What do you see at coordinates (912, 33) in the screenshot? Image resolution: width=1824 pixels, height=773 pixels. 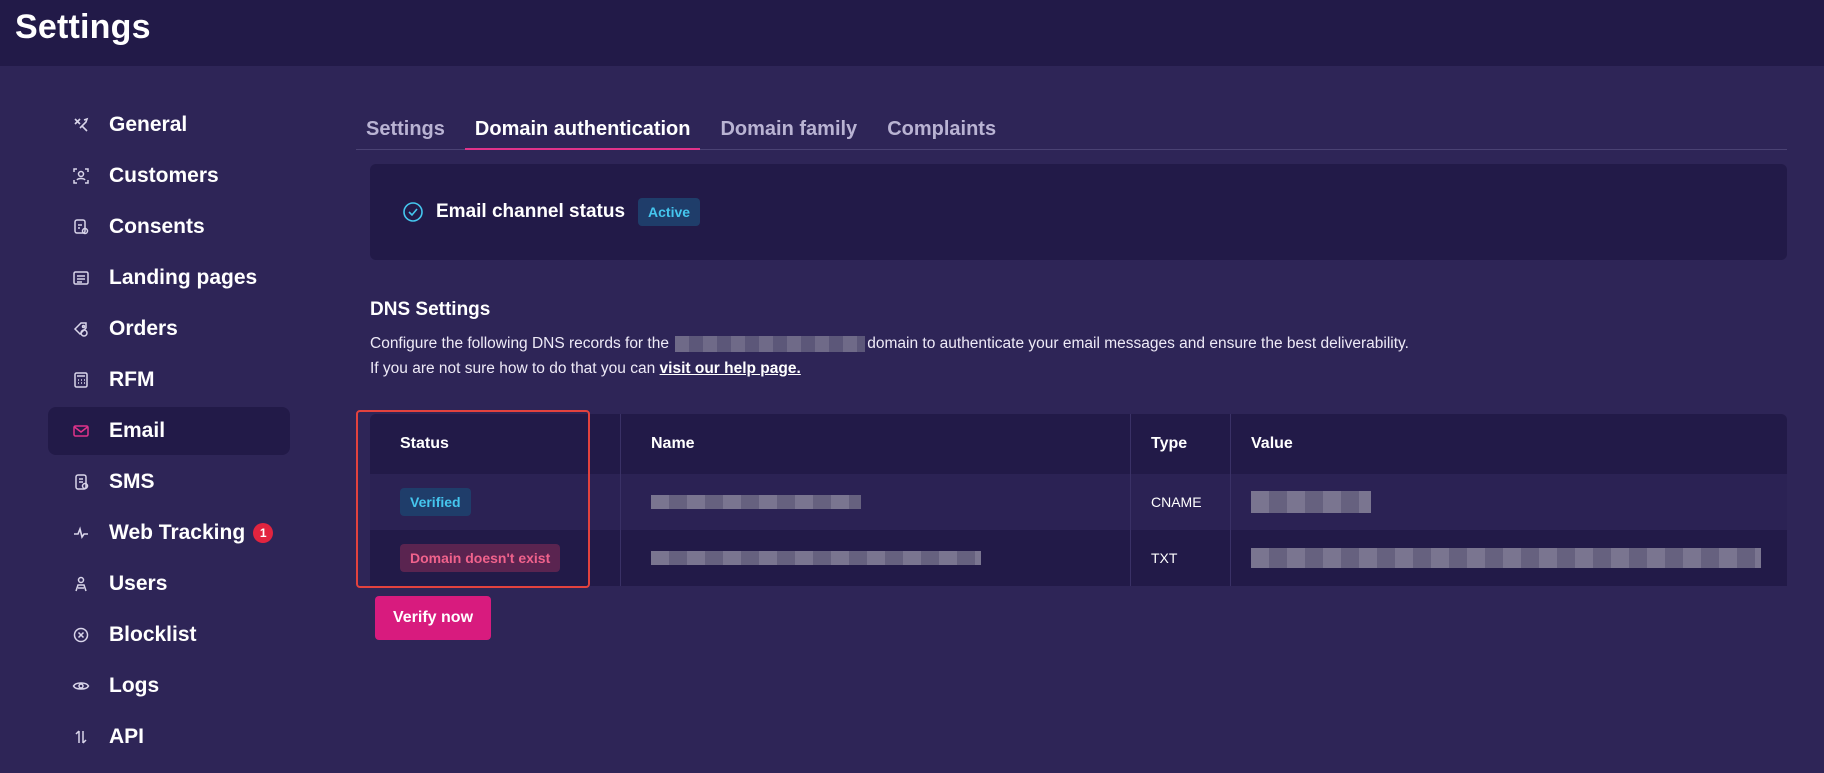 I see `top-bar: Settings` at bounding box center [912, 33].